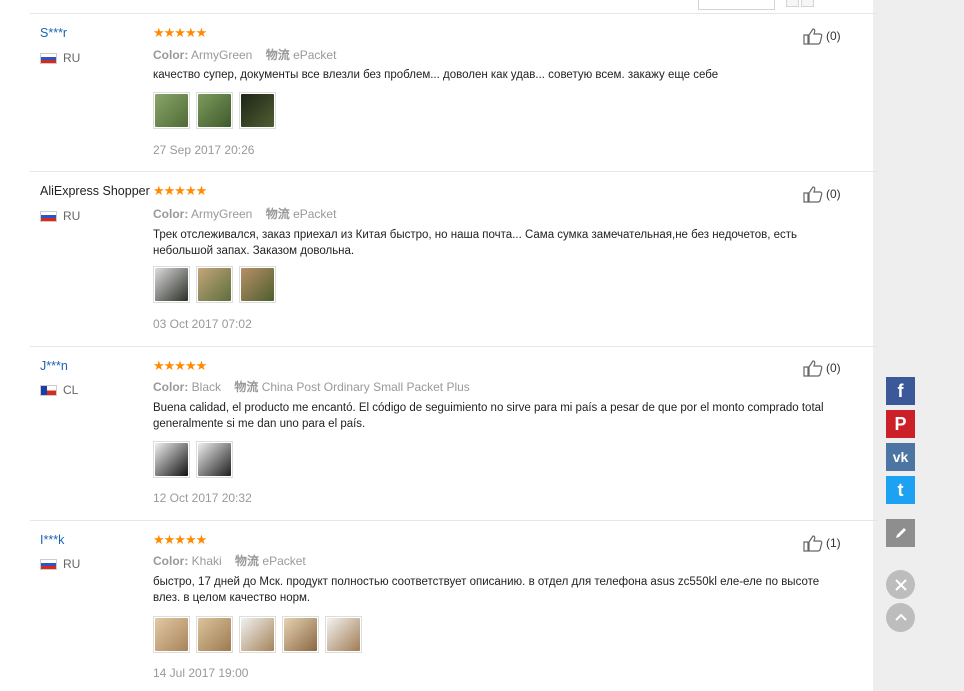  What do you see at coordinates (229, 560) in the screenshot?
I see `order-info: Color: Khaki 物流 ePacket` at bounding box center [229, 560].